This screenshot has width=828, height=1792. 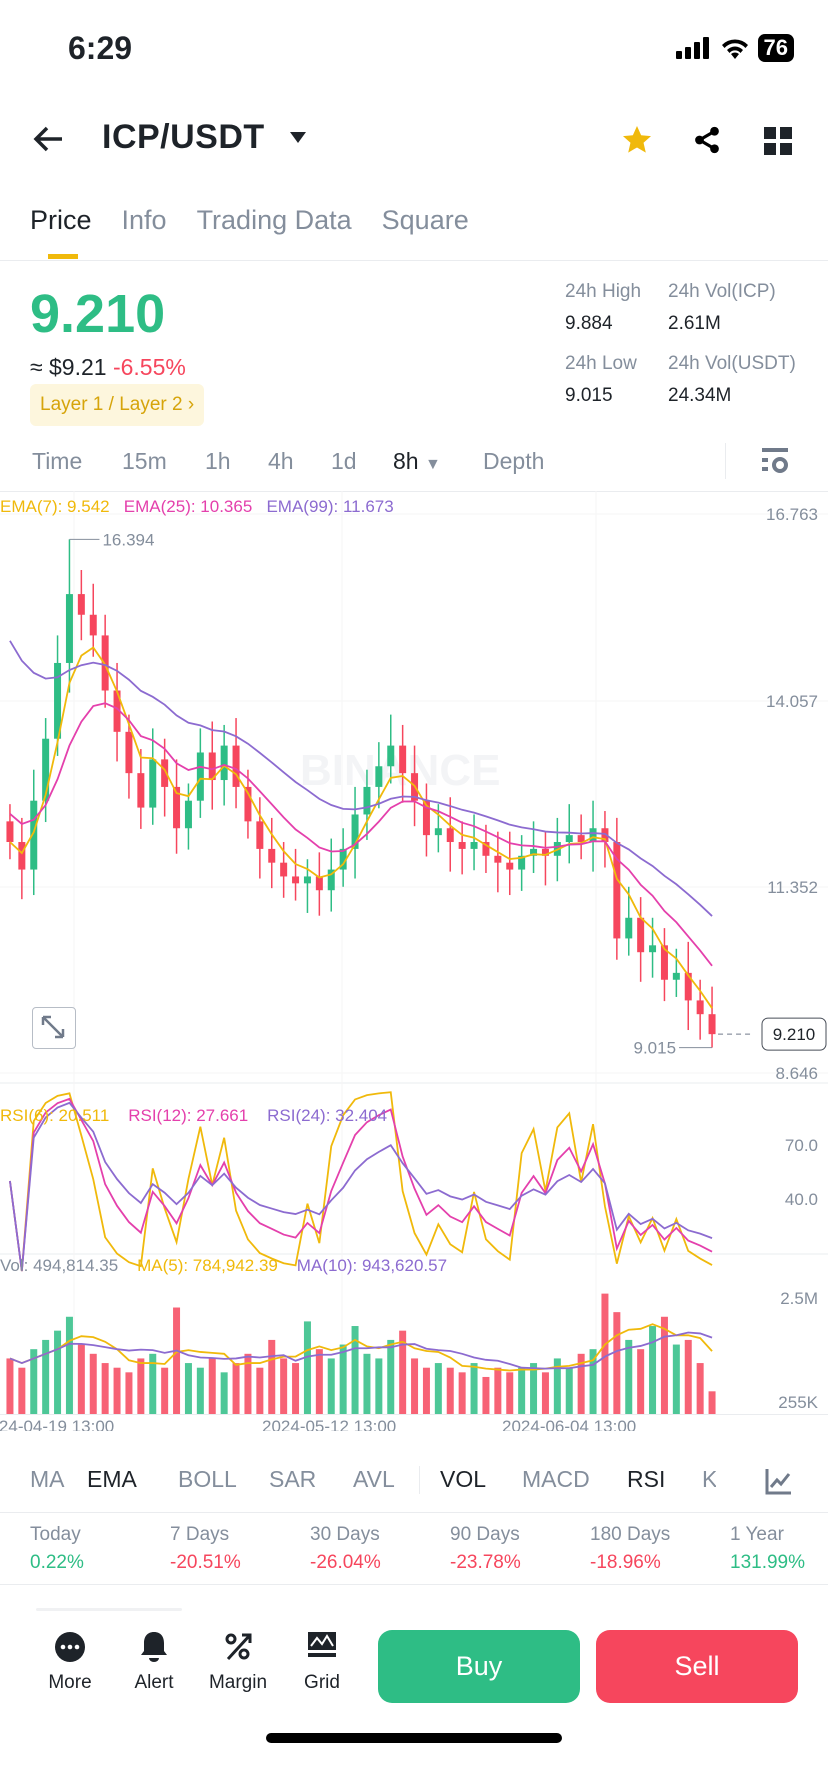 I want to click on indicator-kdj: K, so click(x=709, y=1480).